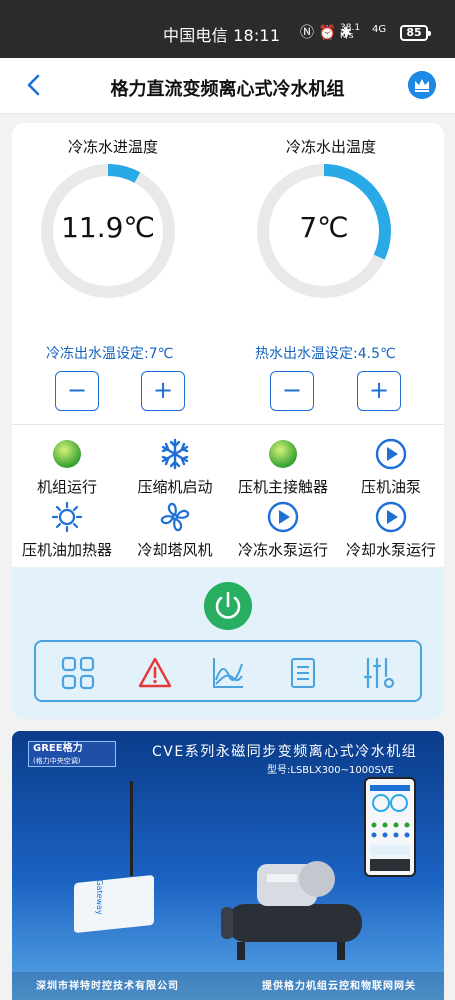 Image resolution: width=455 pixels, height=1000 pixels. What do you see at coordinates (228, 424) in the screenshot?
I see `divider` at bounding box center [228, 424].